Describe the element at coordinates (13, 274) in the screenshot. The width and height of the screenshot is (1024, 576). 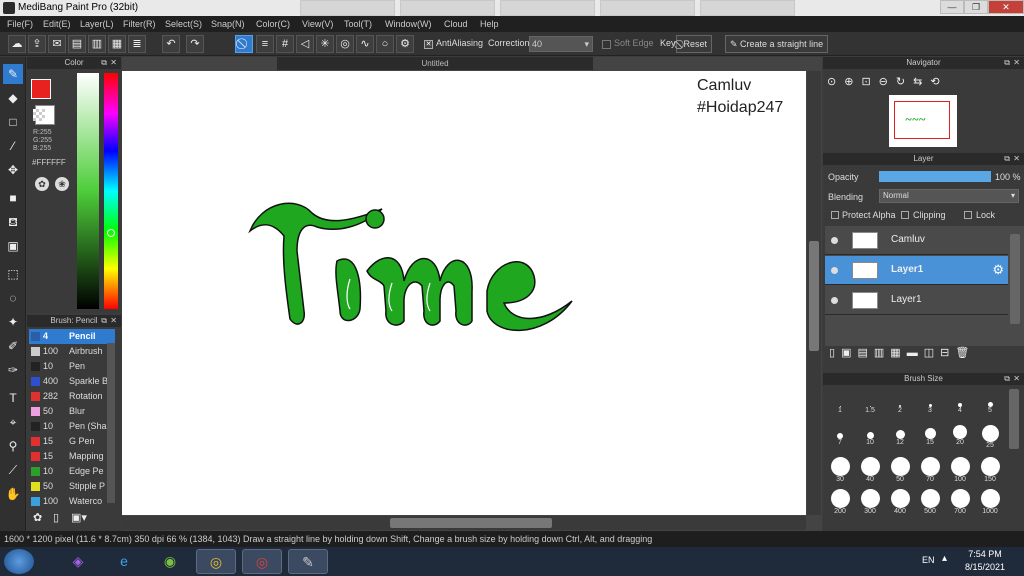
I see `select-tool-icon: ⬚` at that location.